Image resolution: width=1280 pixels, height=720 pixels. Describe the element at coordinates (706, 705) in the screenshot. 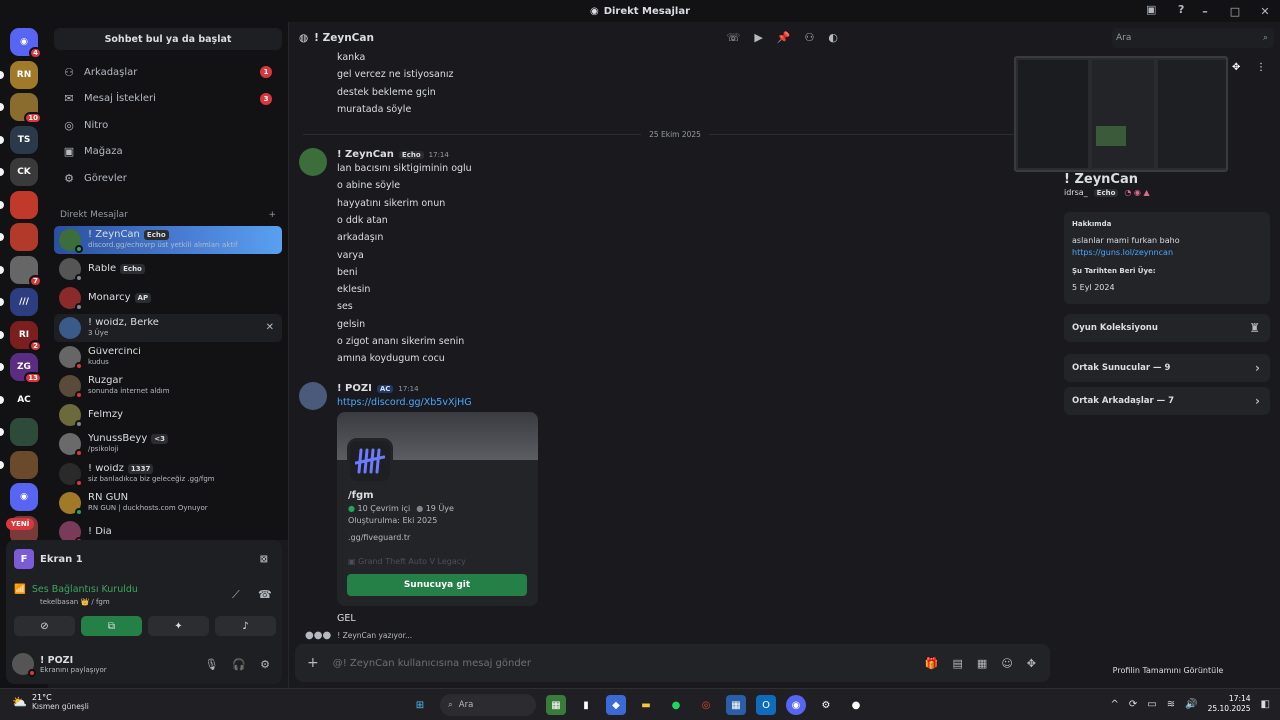

I see `chrome-icon: ◎` at that location.